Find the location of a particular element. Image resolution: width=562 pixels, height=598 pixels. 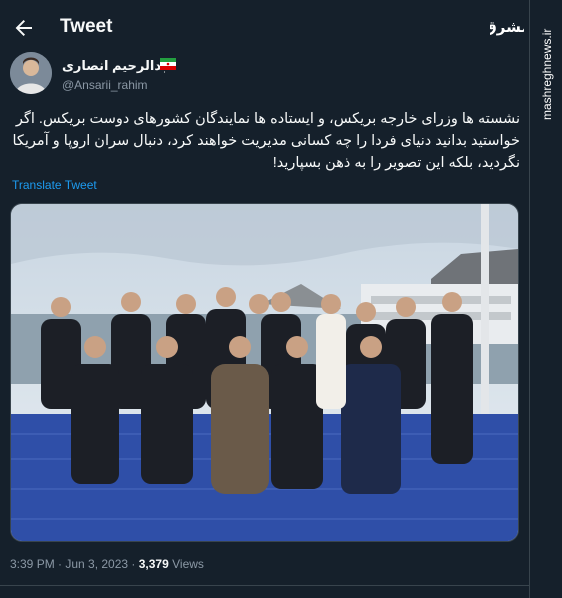

avatar-image is located at coordinates (31, 73).